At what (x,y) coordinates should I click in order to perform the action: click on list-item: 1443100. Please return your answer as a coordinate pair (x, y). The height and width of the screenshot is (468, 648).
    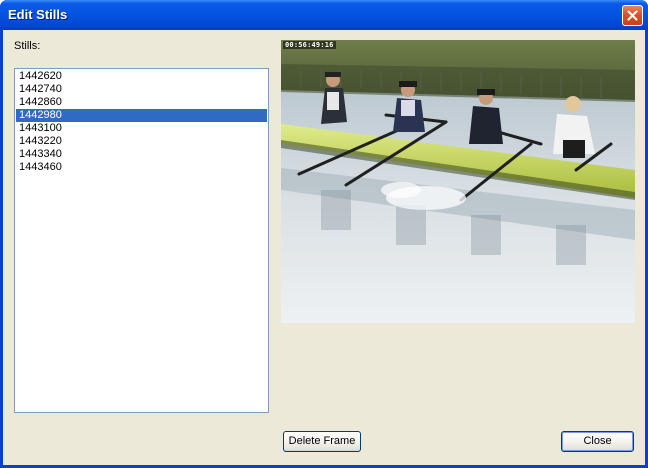
    Looking at the image, I should click on (141, 128).